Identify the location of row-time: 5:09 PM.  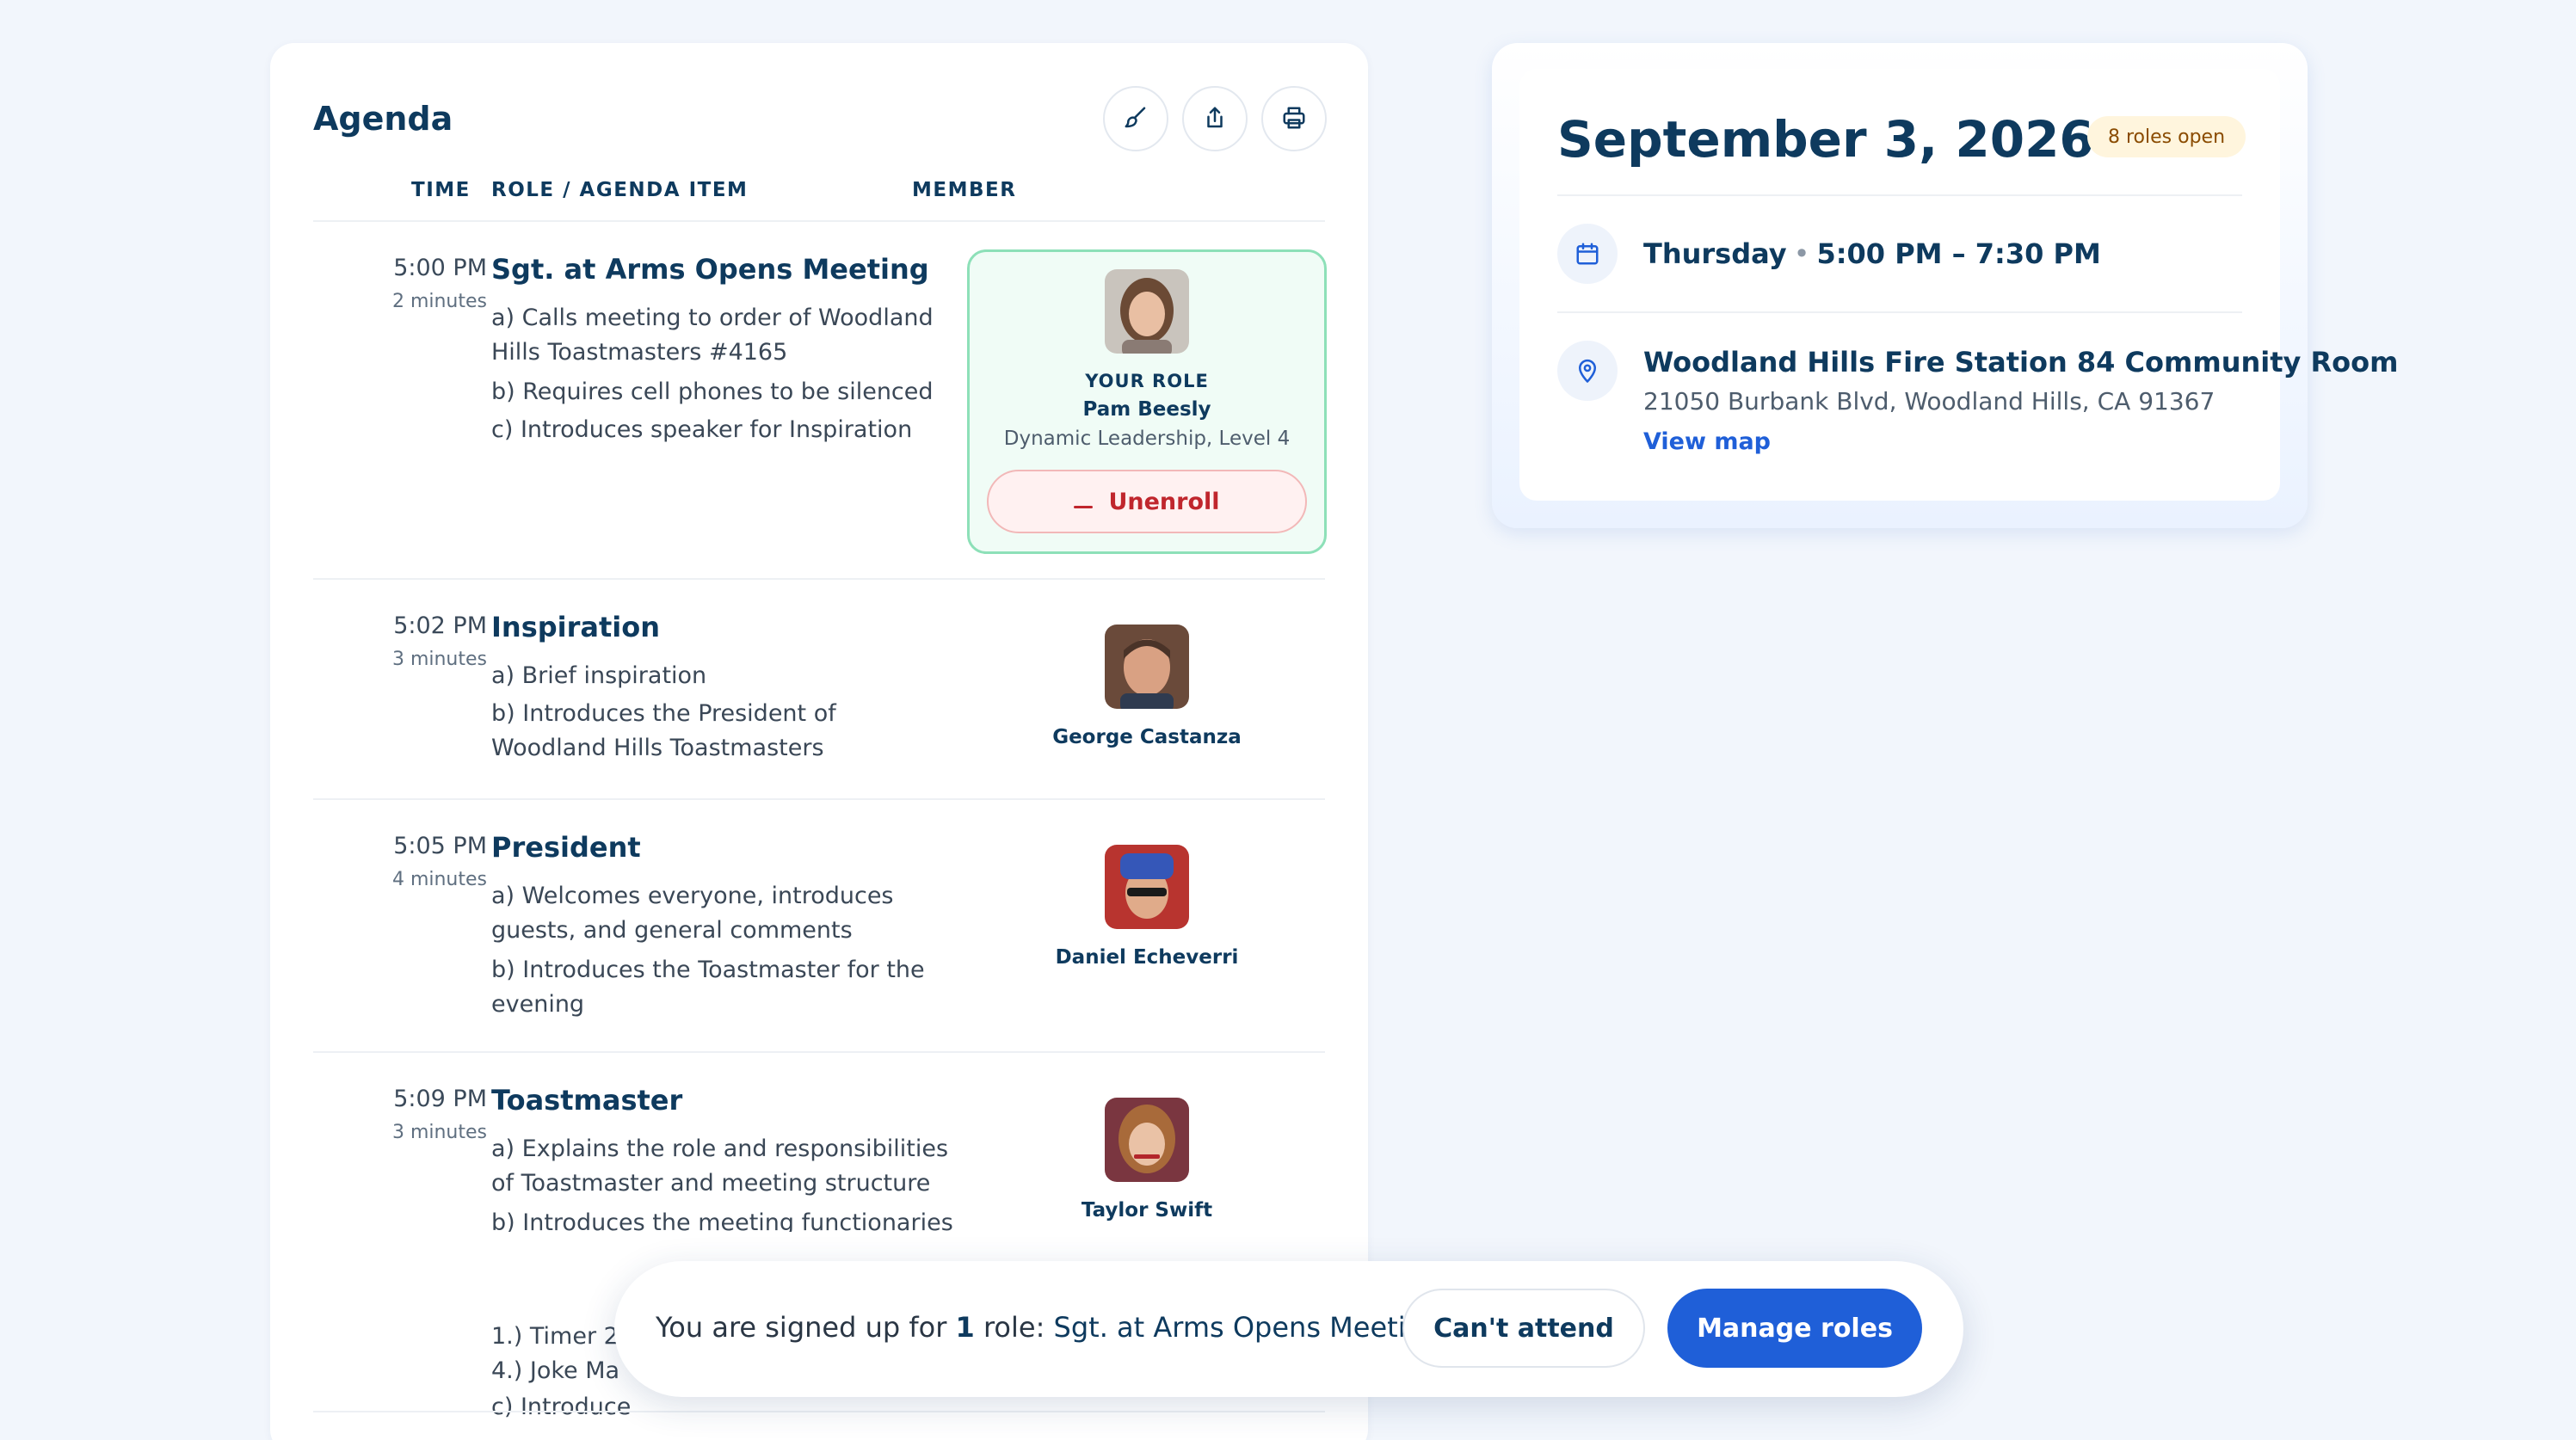
(440, 1099).